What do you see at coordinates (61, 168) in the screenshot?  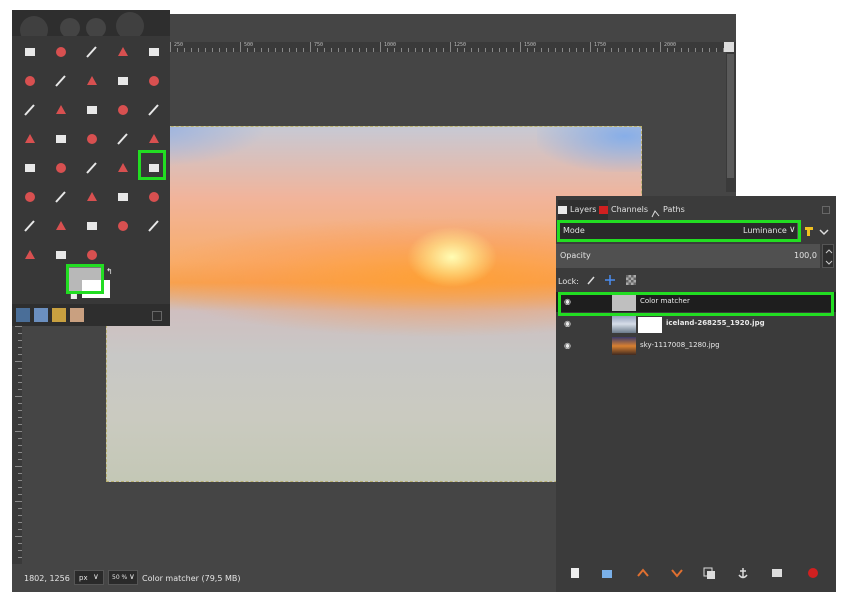 I see `handle-transform-icon` at bounding box center [61, 168].